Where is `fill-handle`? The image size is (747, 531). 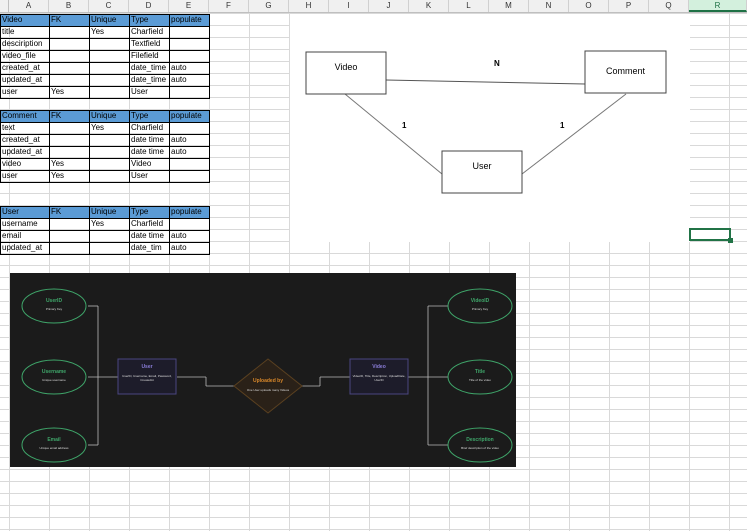 fill-handle is located at coordinates (730, 240).